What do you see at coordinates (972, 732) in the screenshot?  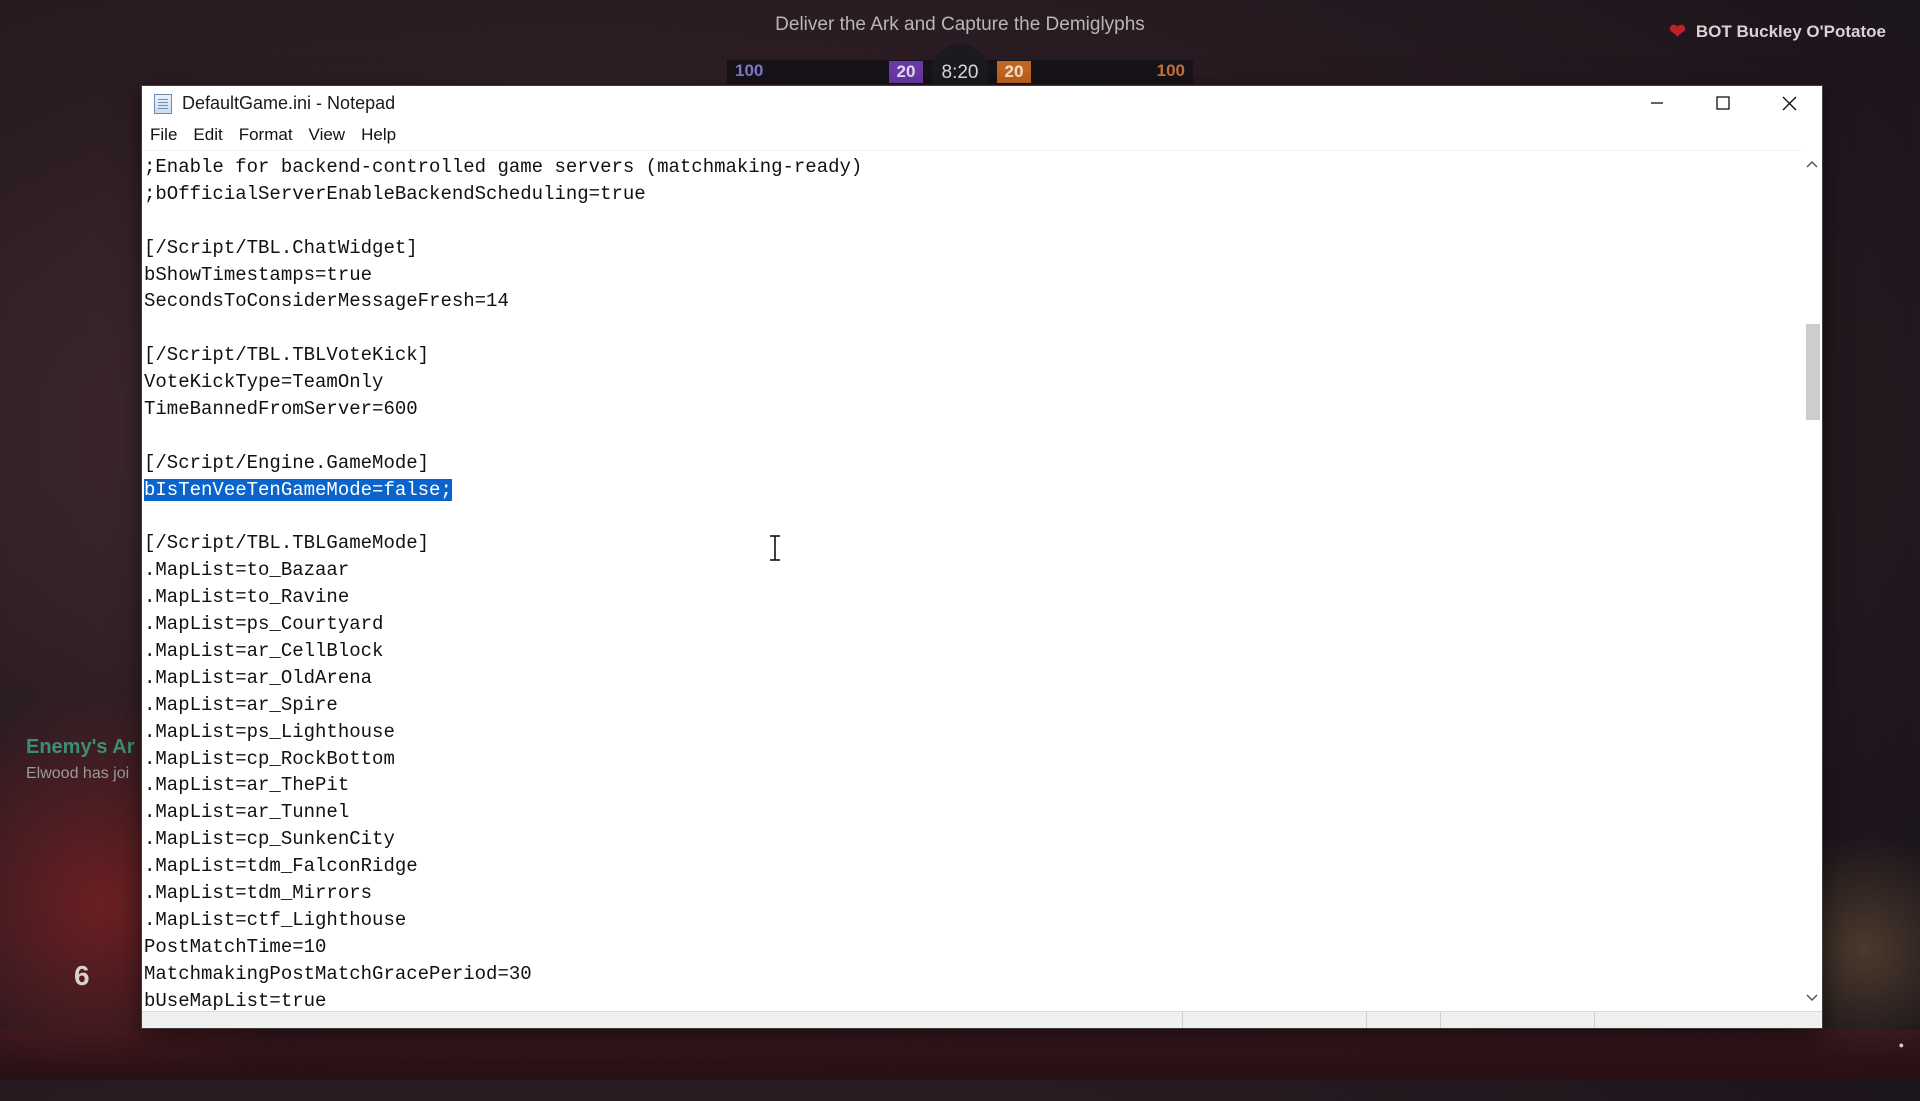 I see `text-line: .MapList=ps_Lighthouse` at bounding box center [972, 732].